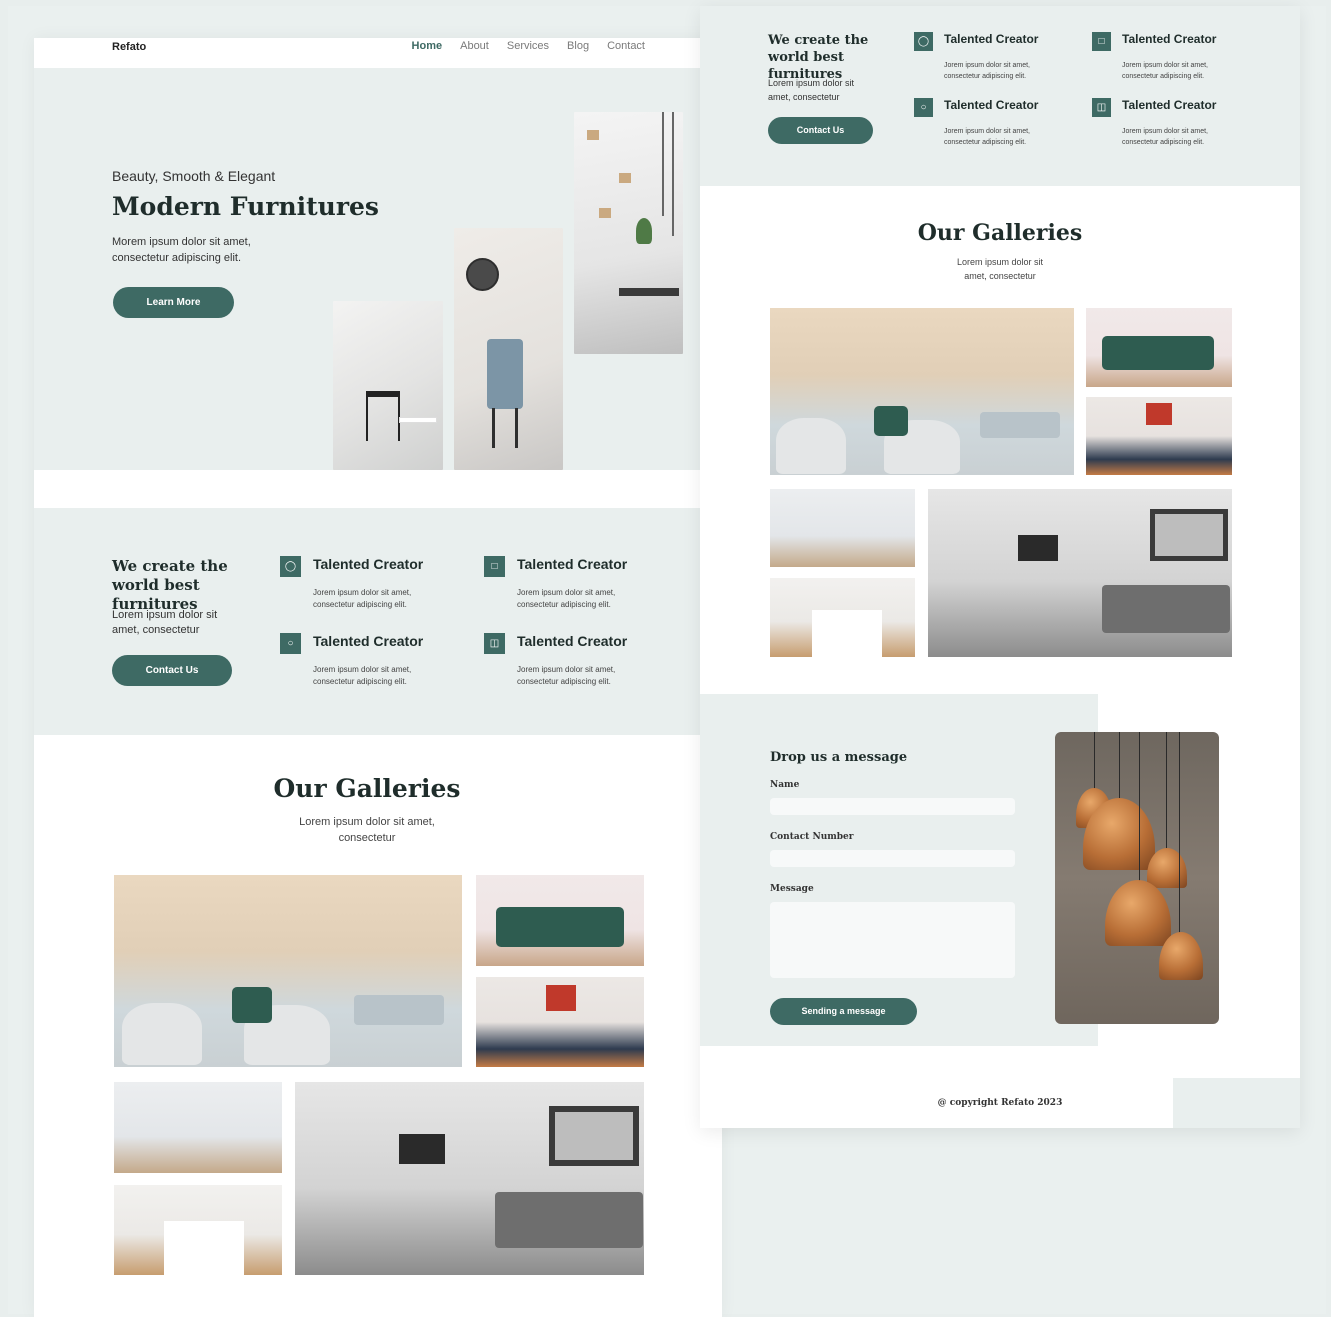  I want to click on nav-services: Services, so click(528, 46).